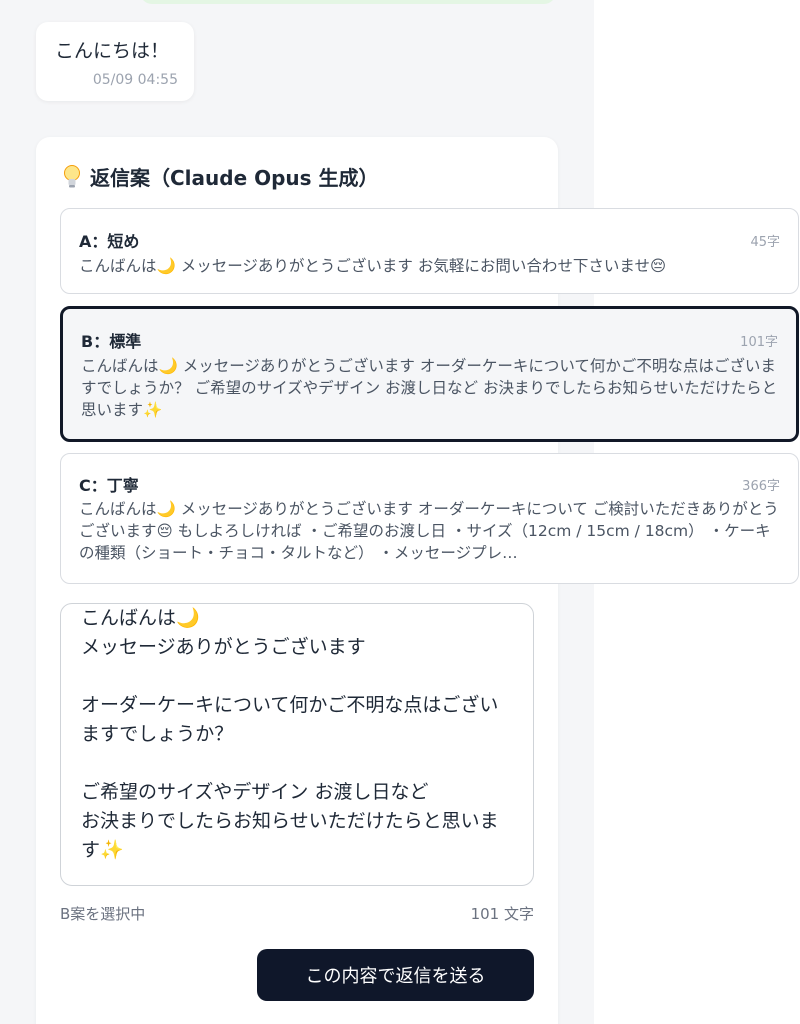  I want to click on panel-title: 返信案（Claude Opus 生成）, so click(220, 176).